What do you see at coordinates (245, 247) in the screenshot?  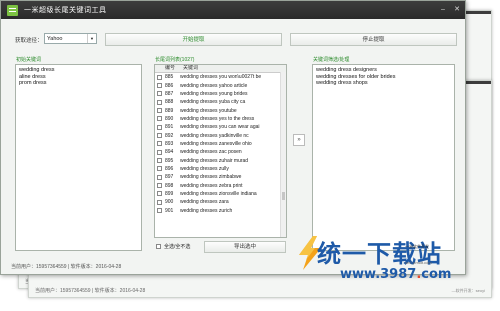 I see `export-selected-button: 导出选中` at bounding box center [245, 247].